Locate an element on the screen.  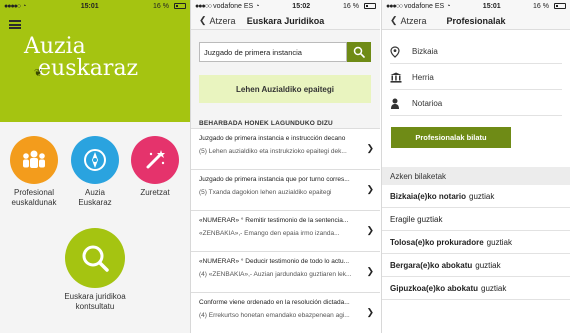
list-item: Bizkaia(e)ko notario guztiak is located at coordinates (476, 196).